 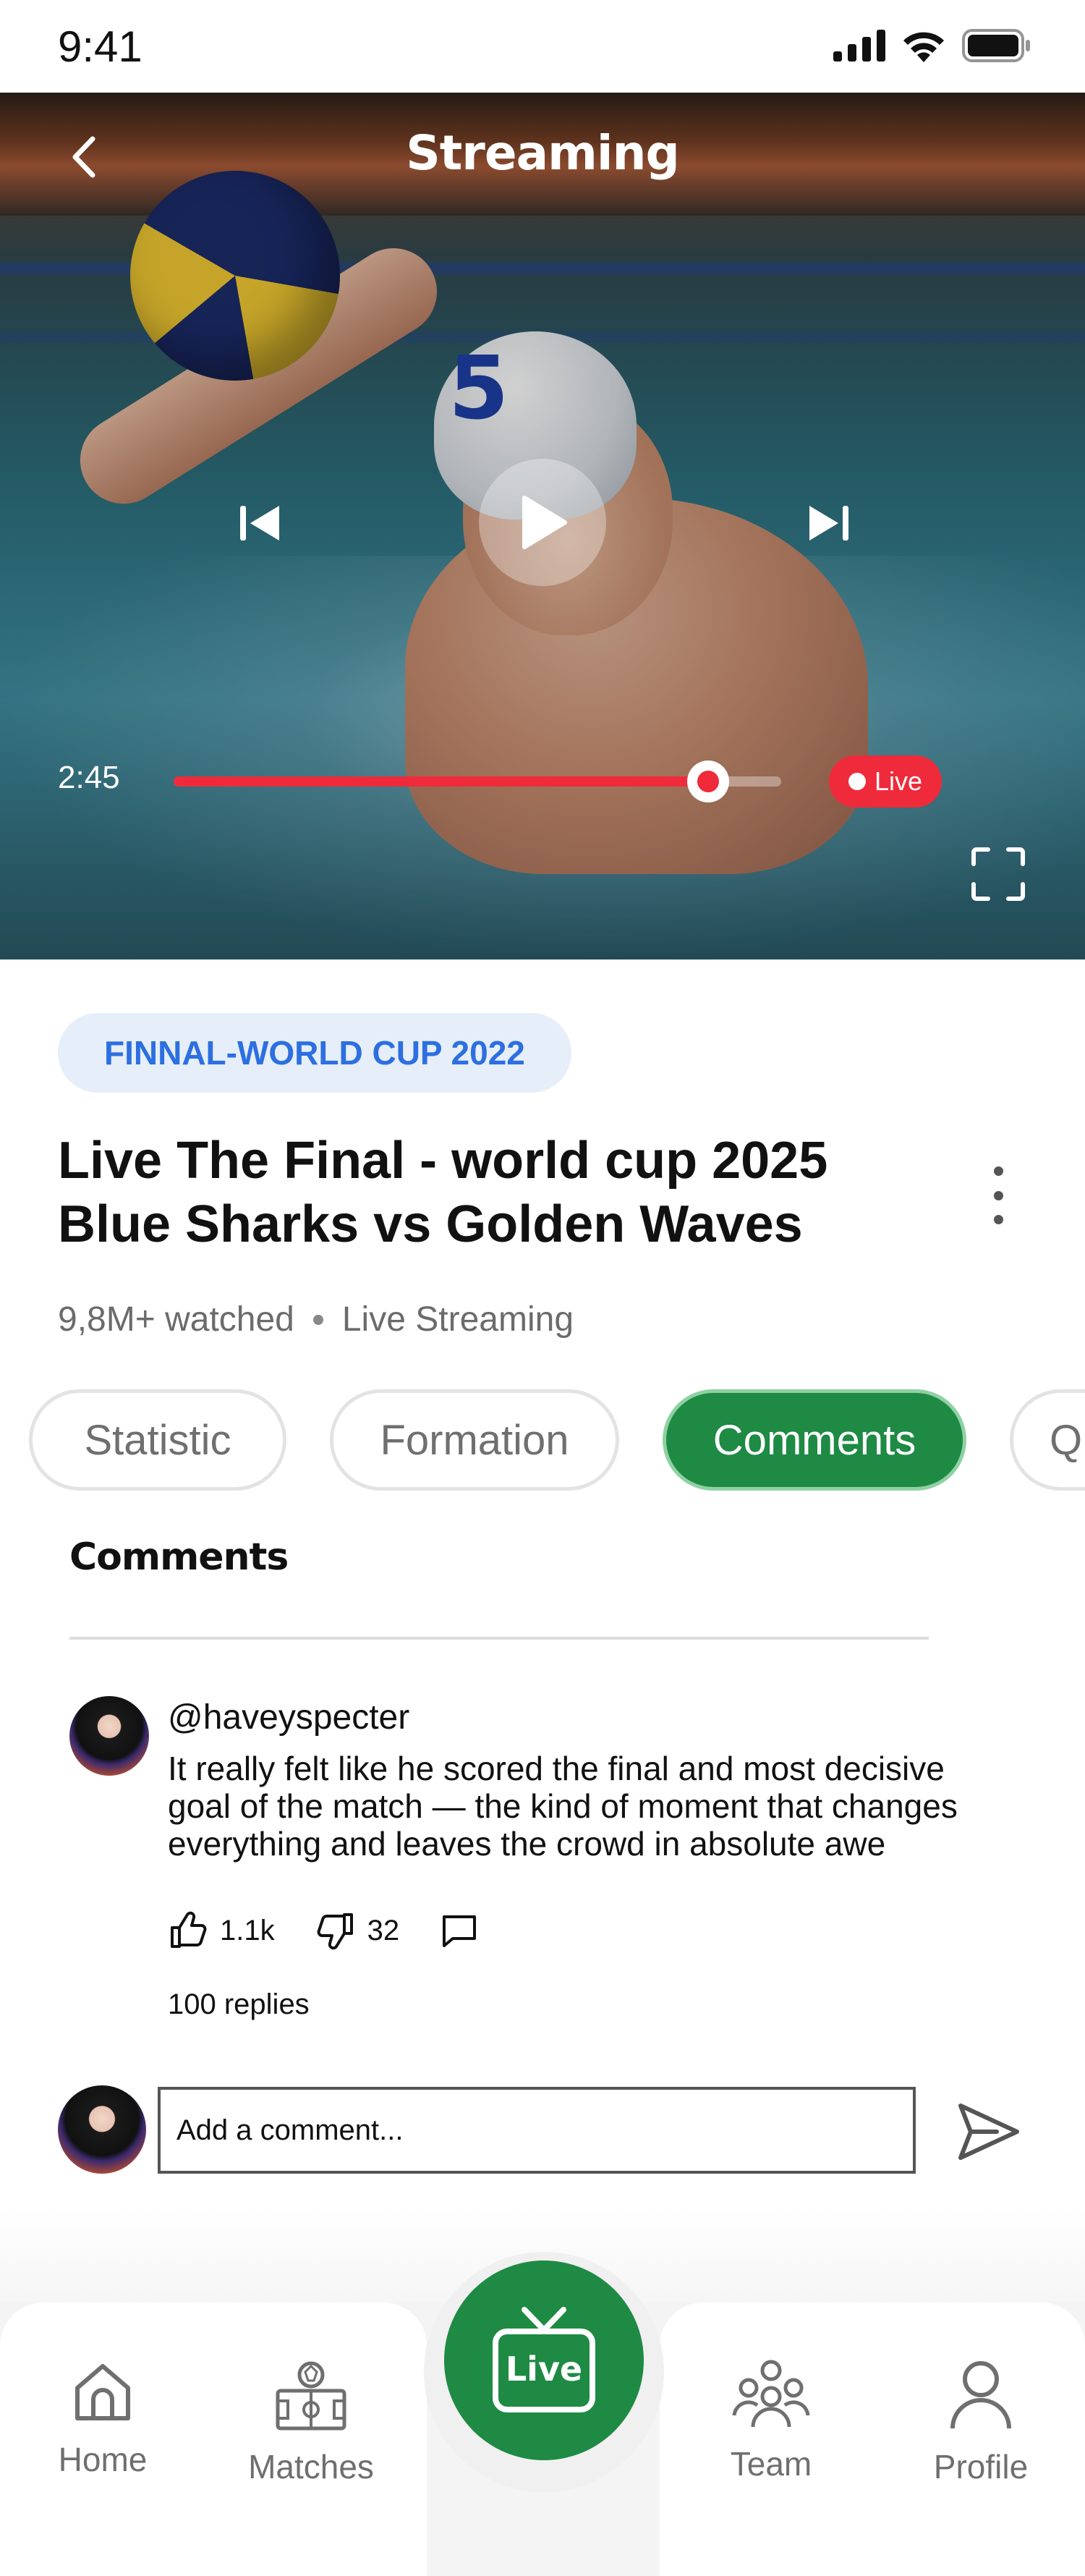 I want to click on send-icon, so click(x=988, y=2131).